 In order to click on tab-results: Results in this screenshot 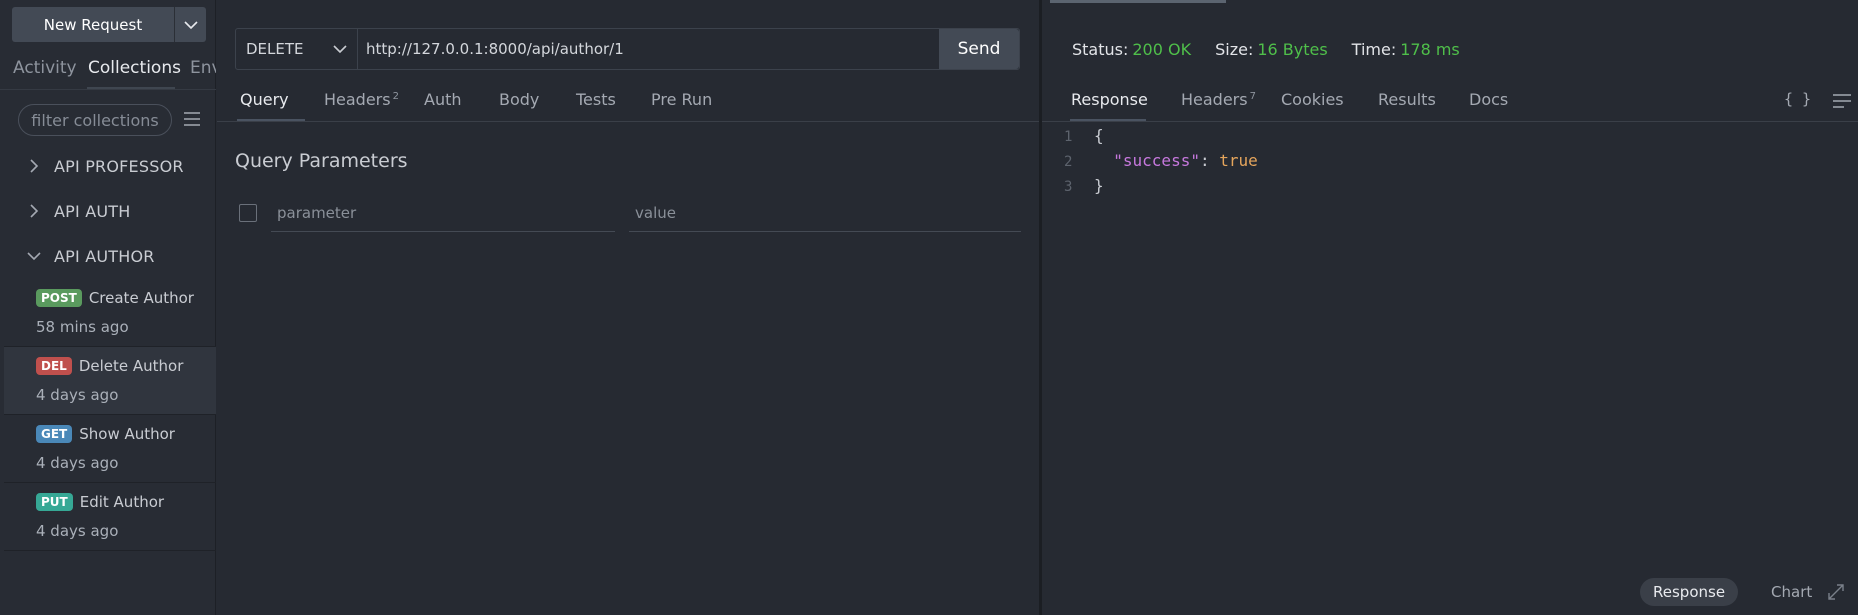, I will do `click(1407, 99)`.